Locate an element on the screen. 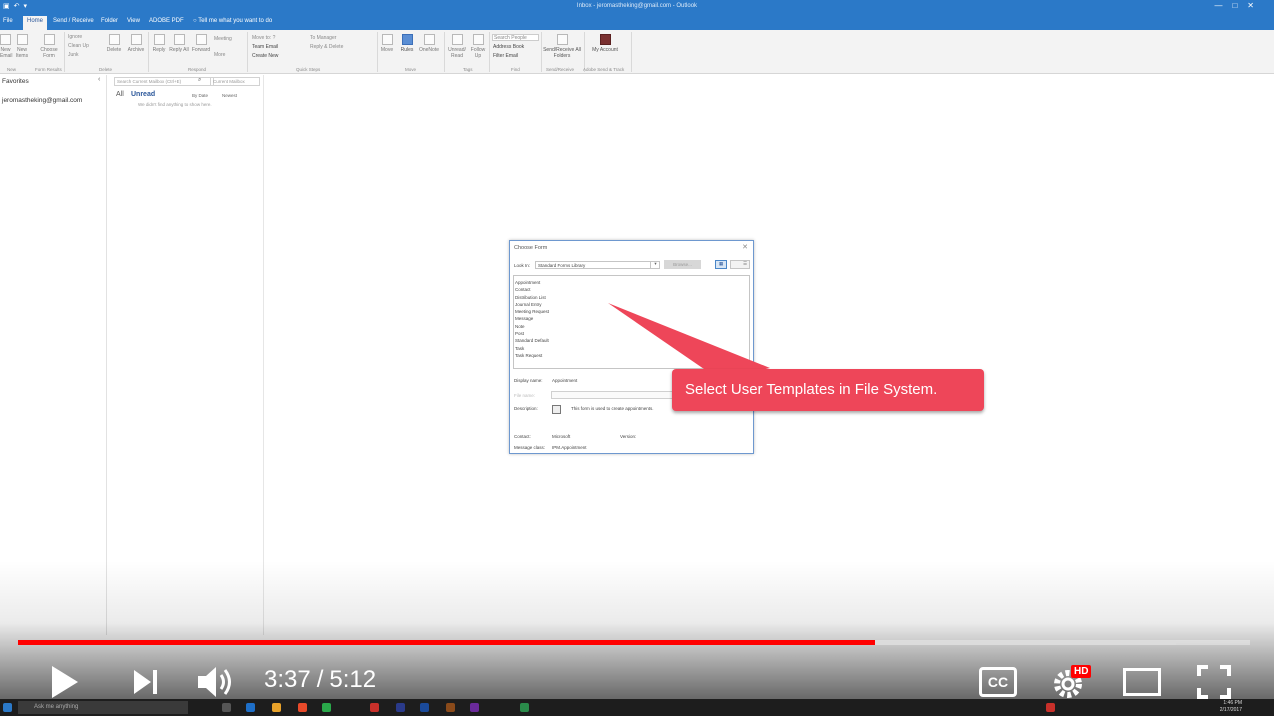  search-people-input: Search People is located at coordinates (515, 37).